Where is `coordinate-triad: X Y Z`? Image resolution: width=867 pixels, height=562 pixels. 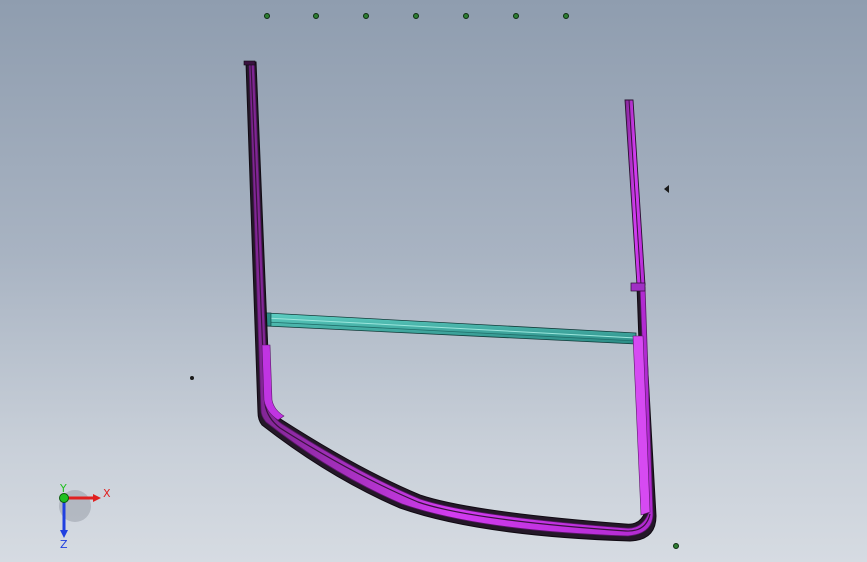 coordinate-triad: X Y Z is located at coordinates (85, 516).